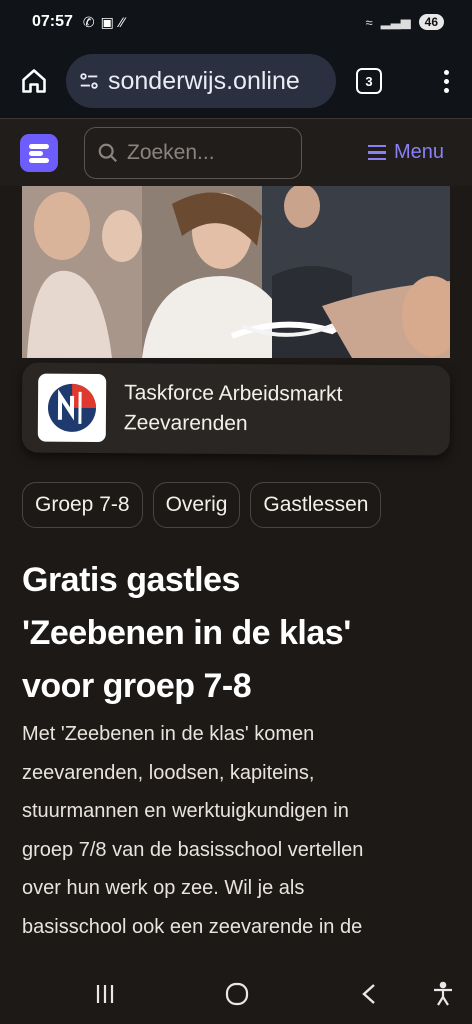 This screenshot has width=472, height=1024. What do you see at coordinates (236, 22) in the screenshot?
I see `status-bar: 07:57 ✆ ▣ ⁄⁄ ≈ ▂▃▅ 46` at bounding box center [236, 22].